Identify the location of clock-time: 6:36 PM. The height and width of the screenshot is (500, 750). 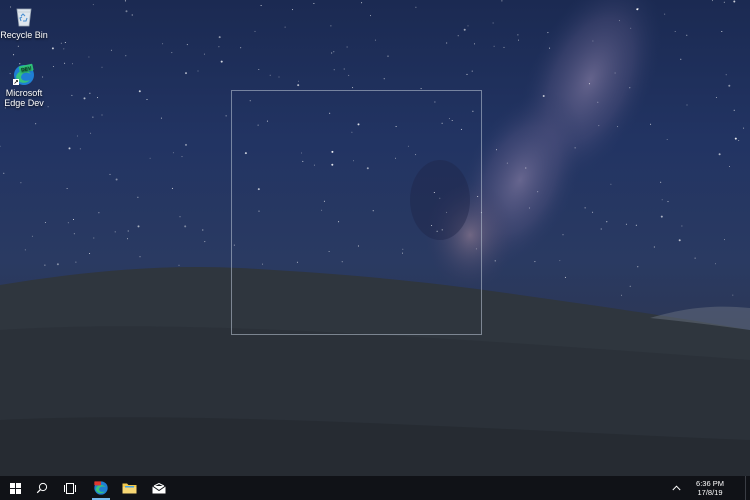
(710, 483).